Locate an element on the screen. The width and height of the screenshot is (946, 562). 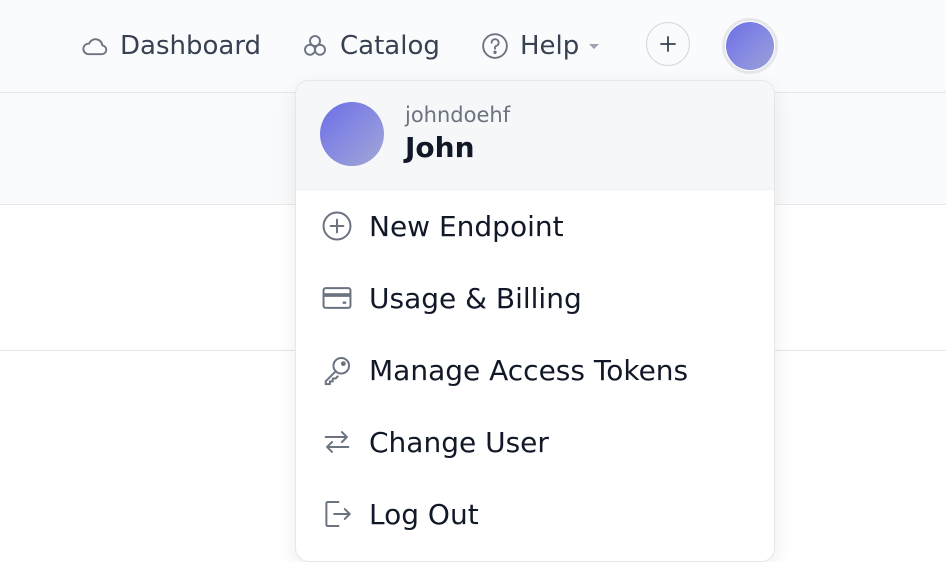
menu-item-usage-billing: Usage & Billing is located at coordinates (535, 298).